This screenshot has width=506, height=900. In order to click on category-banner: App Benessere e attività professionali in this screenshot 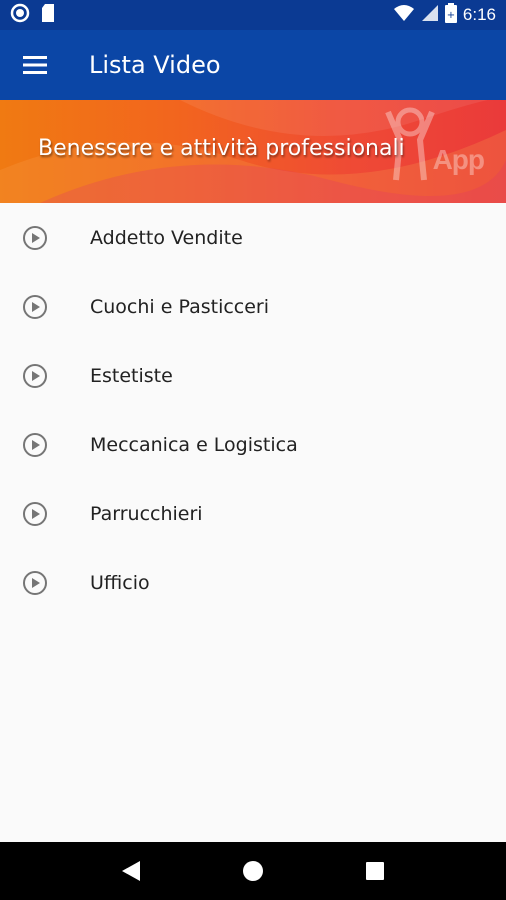, I will do `click(253, 151)`.